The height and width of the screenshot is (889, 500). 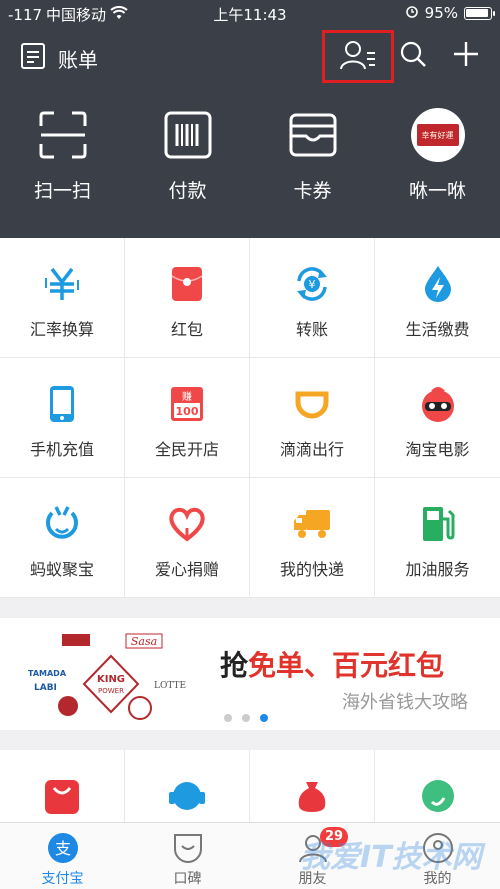 I want to click on quick-xiu-label: 咻一咻, so click(x=437, y=191).